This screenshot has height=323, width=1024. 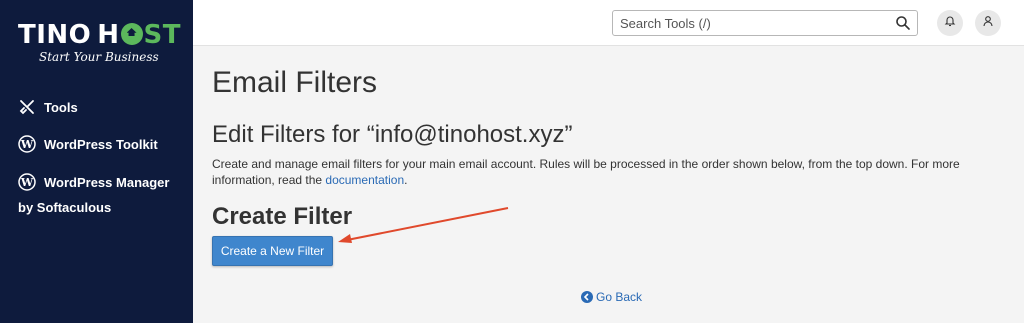 I want to click on create-filter-heading: Create Filter, so click(x=282, y=216).